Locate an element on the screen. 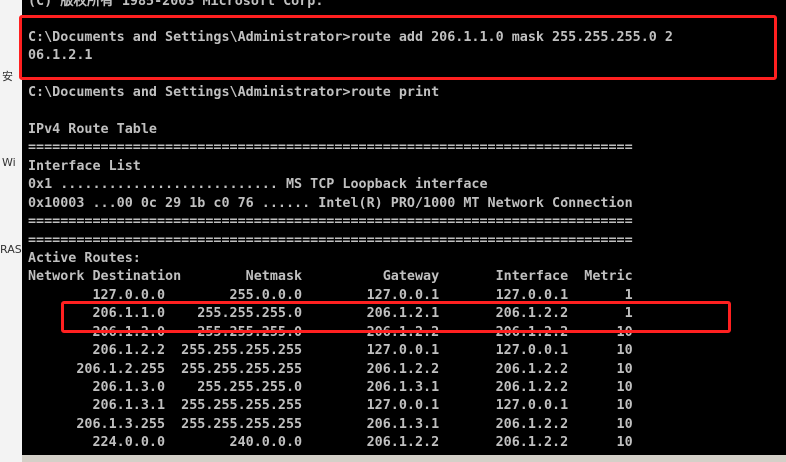 This screenshot has width=786, height=462. console-line: Active Routes: is located at coordinates (84, 258).